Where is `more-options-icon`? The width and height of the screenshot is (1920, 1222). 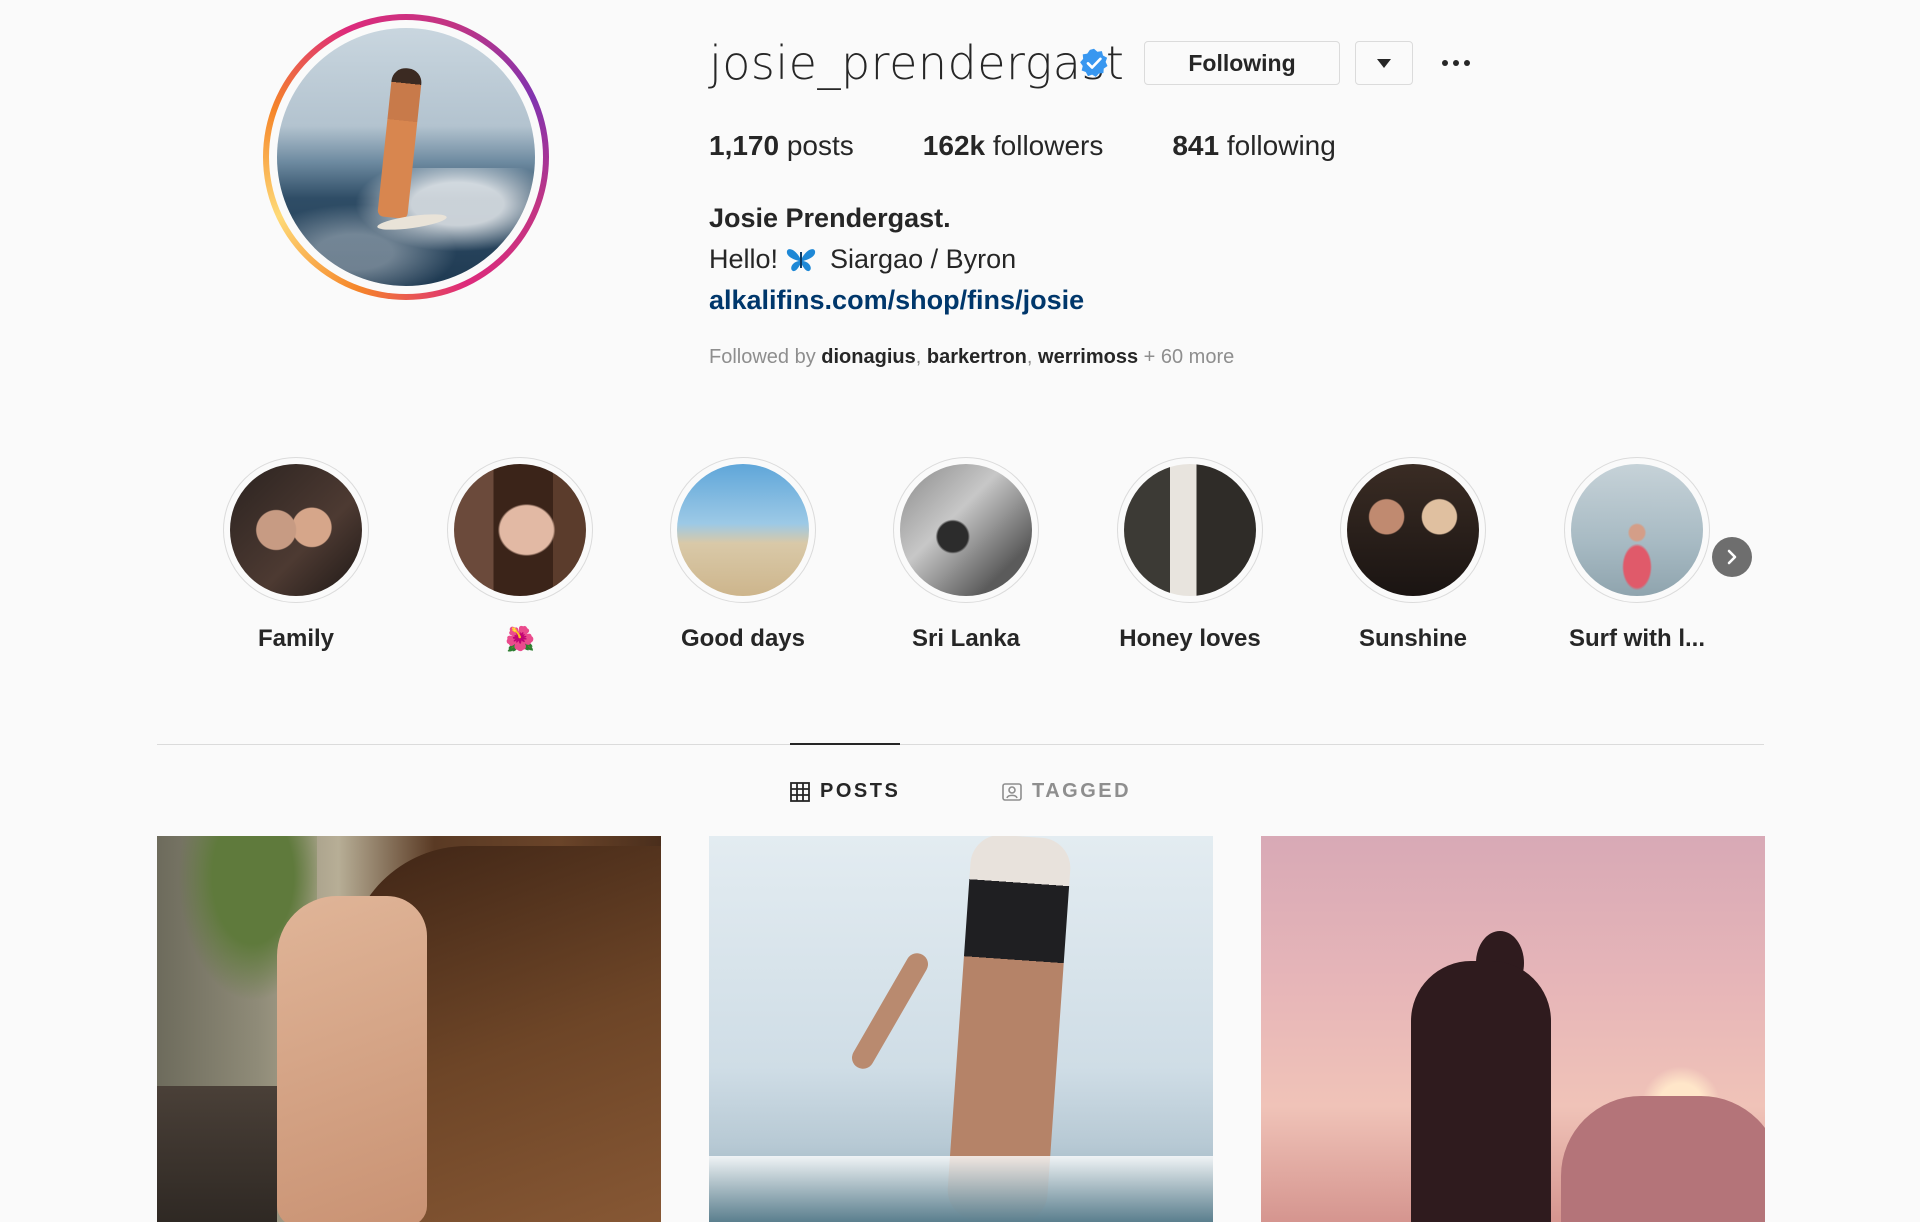 more-options-icon is located at coordinates (1456, 63).